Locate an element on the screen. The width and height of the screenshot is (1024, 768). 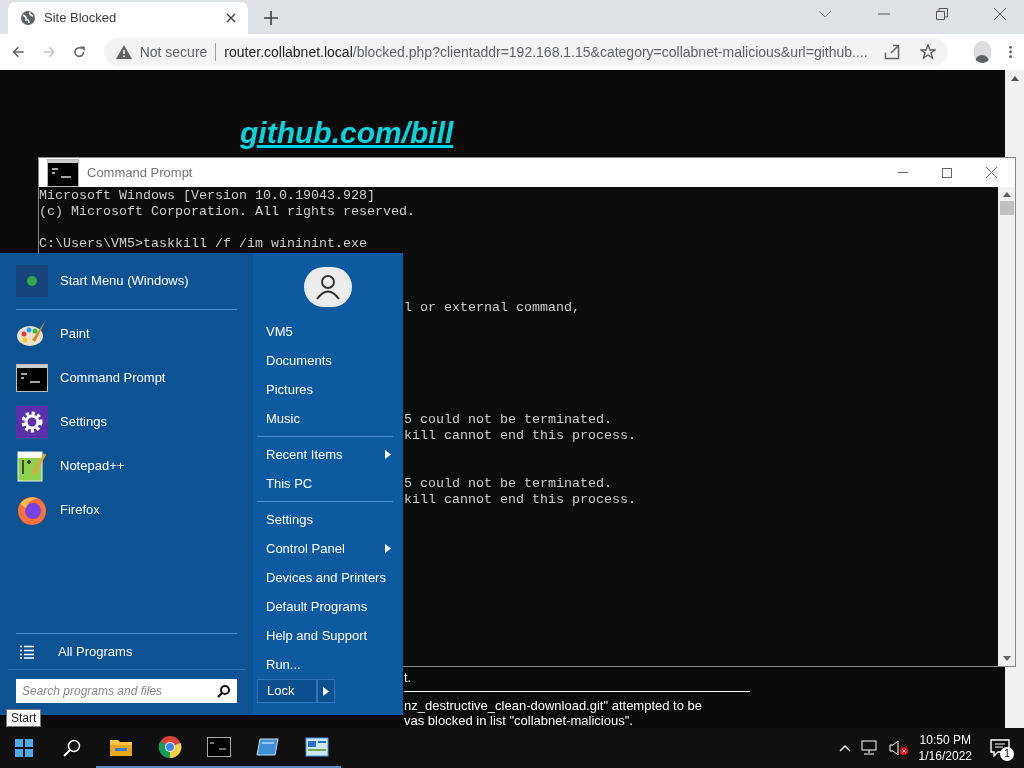
scroll-down-icon is located at coordinates (1006, 658).